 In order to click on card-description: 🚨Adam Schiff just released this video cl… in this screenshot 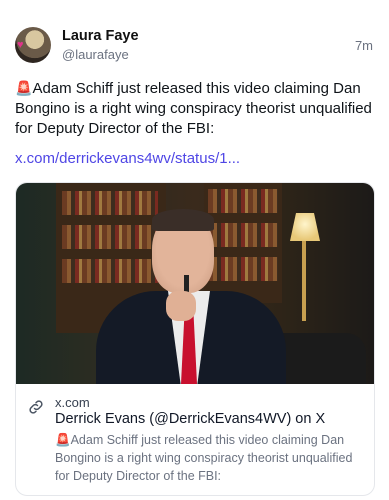, I will do `click(210, 458)`.